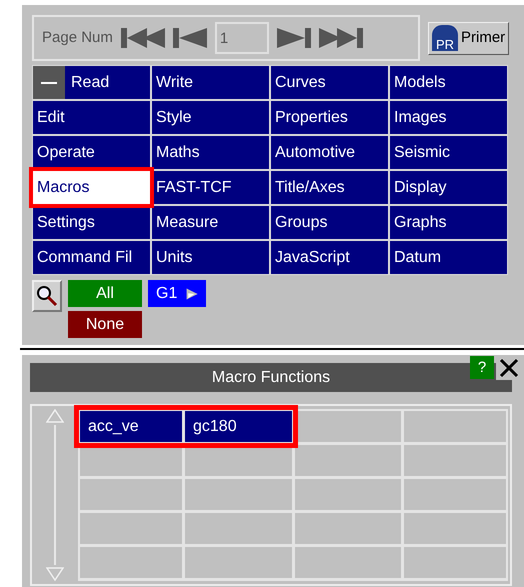 The image size is (524, 587). Describe the element at coordinates (210, 117) in the screenshot. I see `menu-button: Style` at that location.